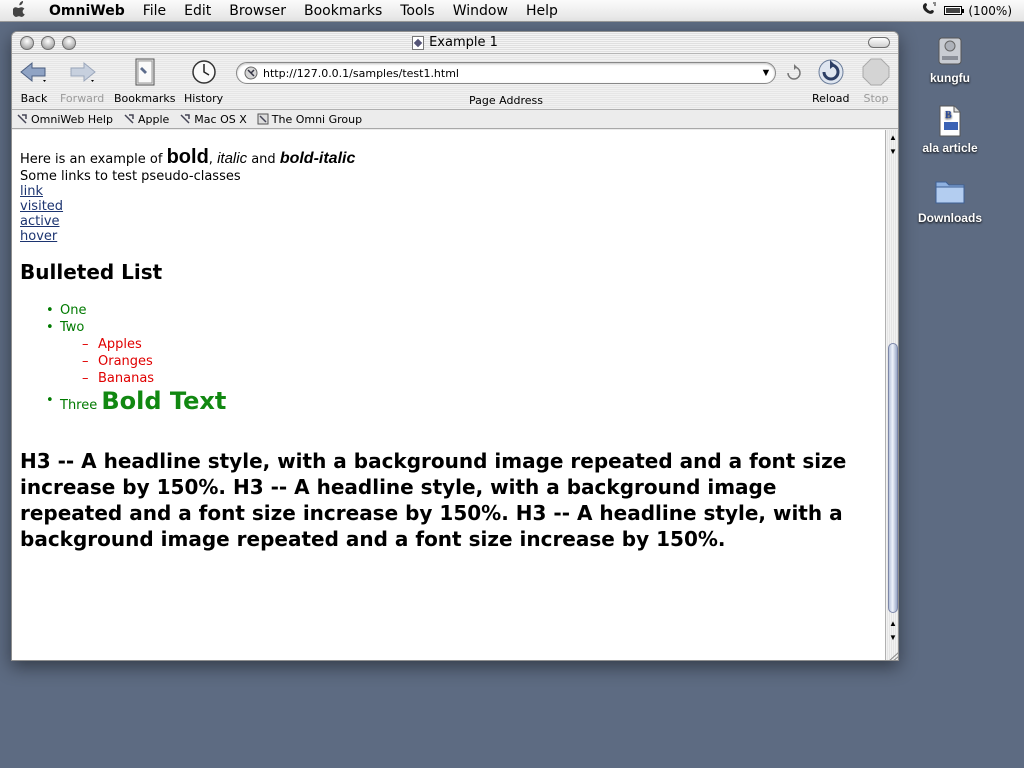 This screenshot has height=768, width=1024. I want to click on text-document-icon: B, so click(950, 121).